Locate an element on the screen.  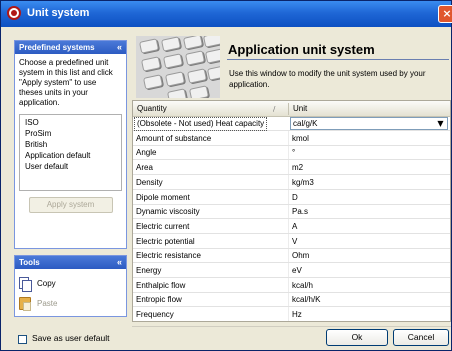
app-icon is located at coordinates (14, 13).